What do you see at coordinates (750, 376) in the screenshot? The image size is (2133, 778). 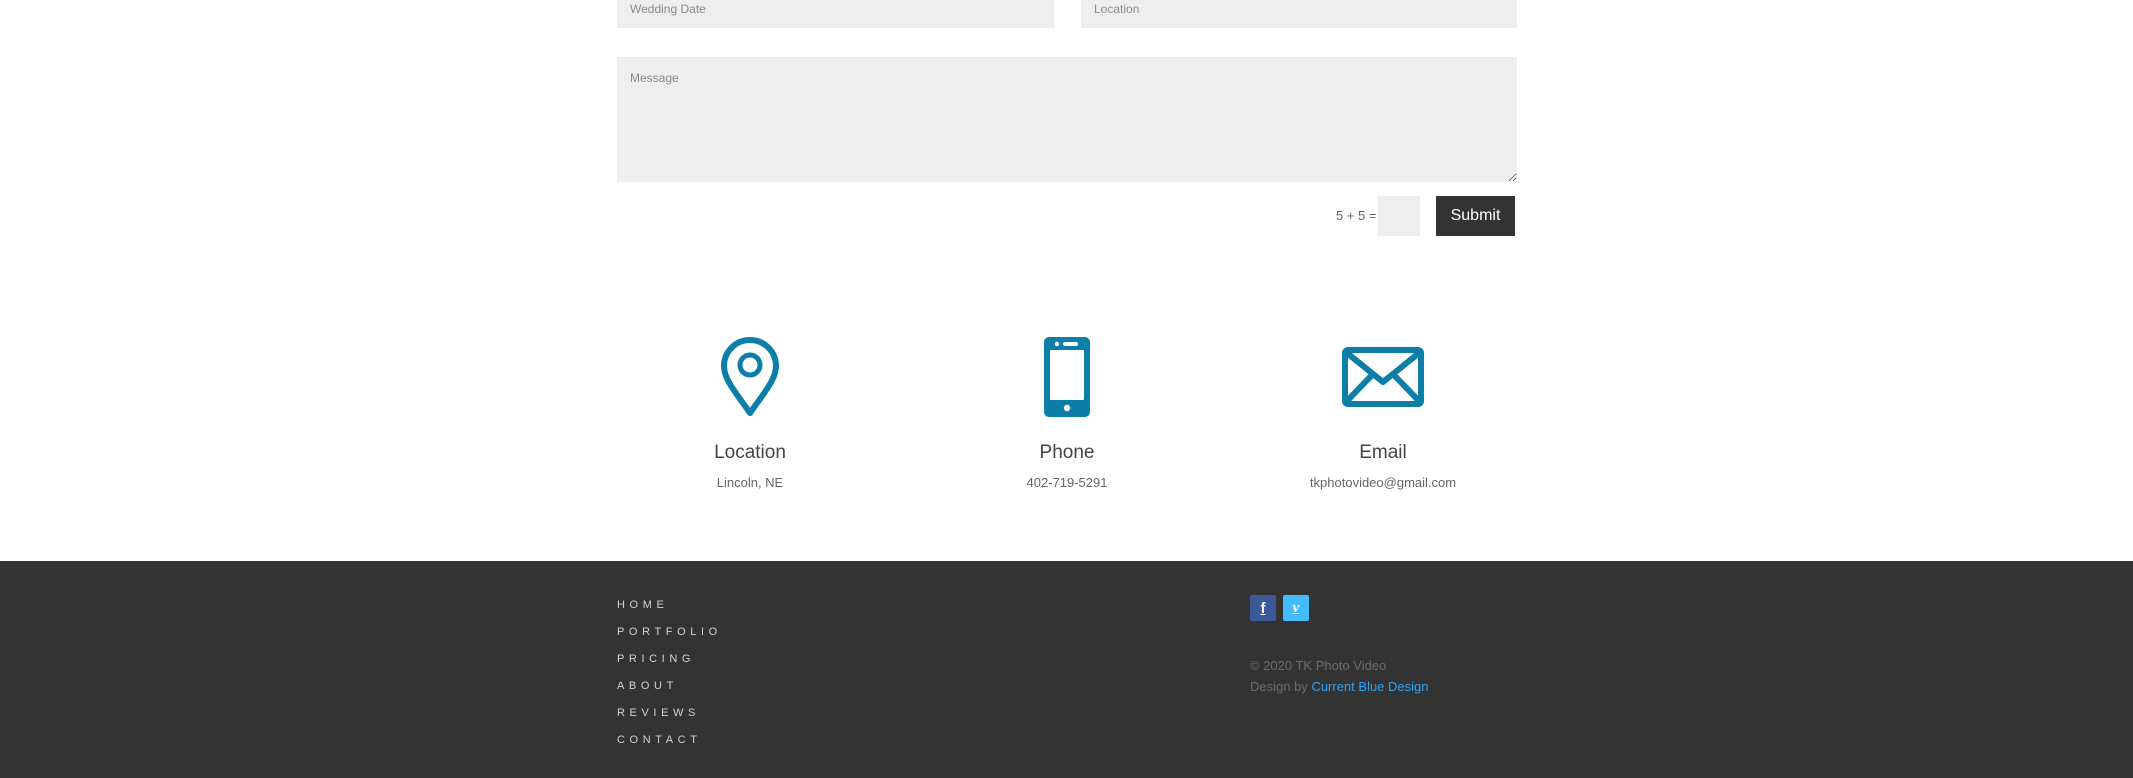 I see `map-pin-icon` at bounding box center [750, 376].